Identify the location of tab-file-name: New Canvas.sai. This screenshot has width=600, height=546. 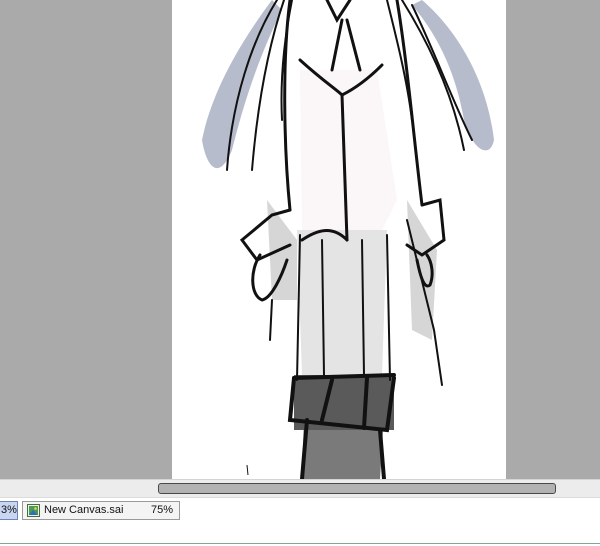
(84, 510).